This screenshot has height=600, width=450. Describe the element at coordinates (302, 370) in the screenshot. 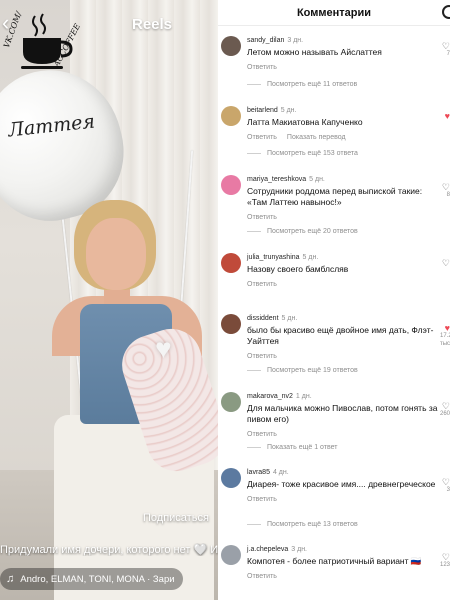

I see `view-more-replies: Посмотреть ещё 19 ответов` at that location.